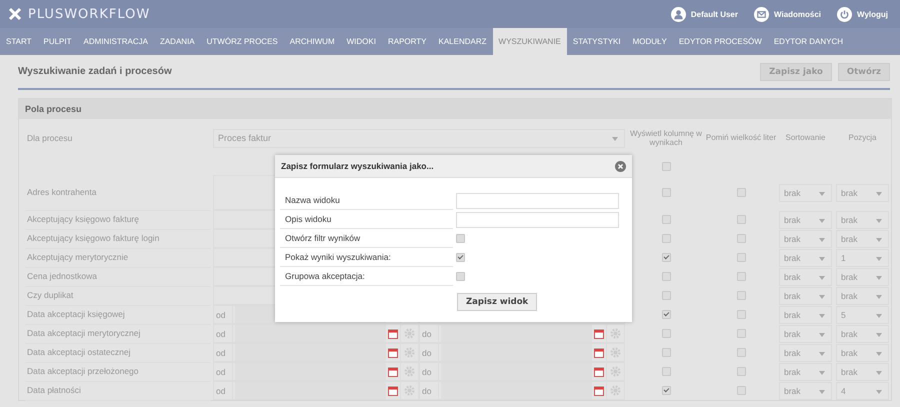  Describe the element at coordinates (118, 390) in the screenshot. I see `field-label: Data płatności` at that location.